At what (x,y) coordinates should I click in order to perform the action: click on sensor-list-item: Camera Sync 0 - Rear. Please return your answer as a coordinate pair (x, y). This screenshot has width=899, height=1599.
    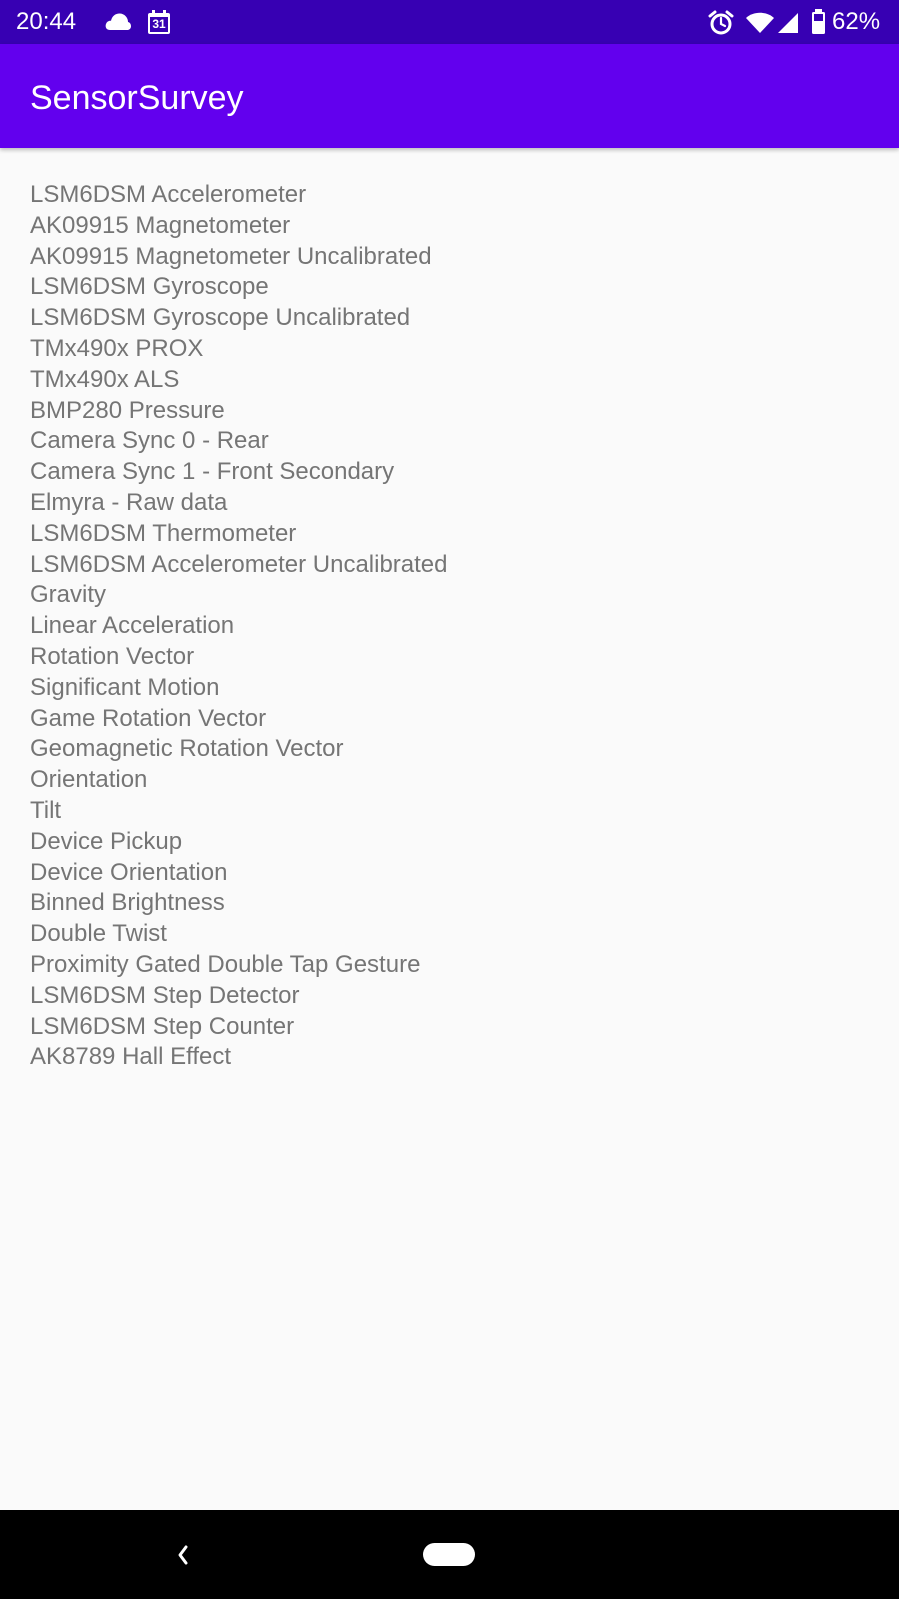
    Looking at the image, I should click on (149, 441).